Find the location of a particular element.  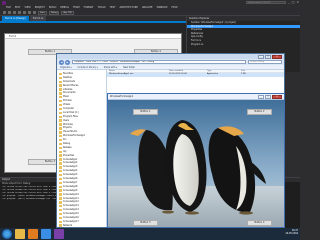

designer-form-title: Form1 is located at coordinates (93, 36).